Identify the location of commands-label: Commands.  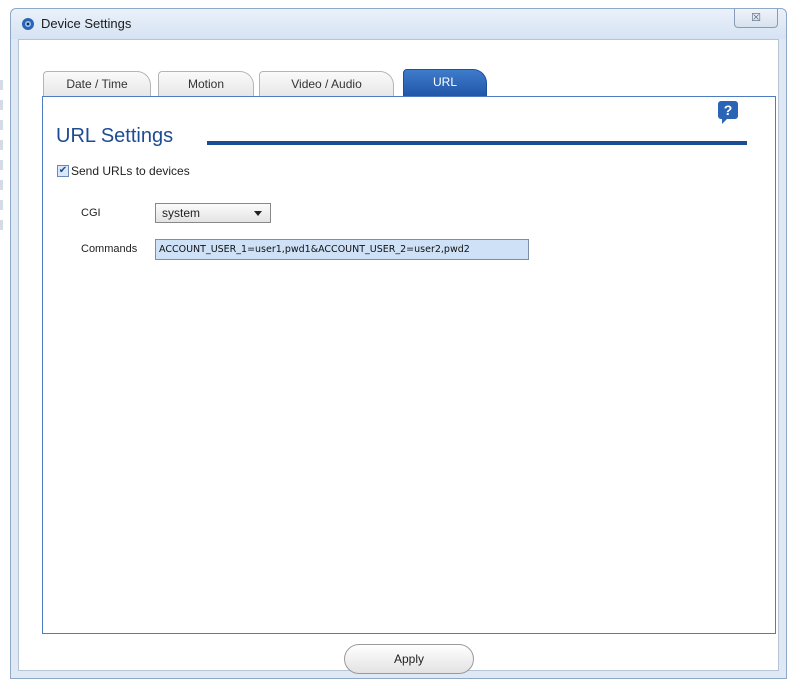
(109, 249).